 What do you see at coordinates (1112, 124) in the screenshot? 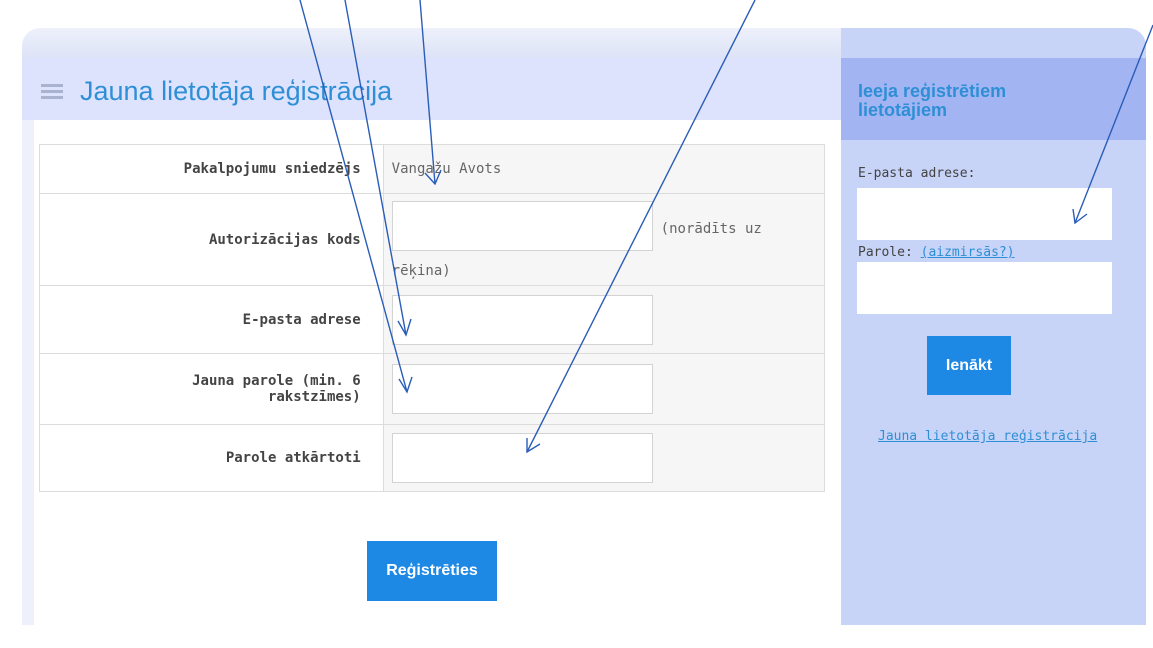
I see `arrow-to-login-email` at bounding box center [1112, 124].